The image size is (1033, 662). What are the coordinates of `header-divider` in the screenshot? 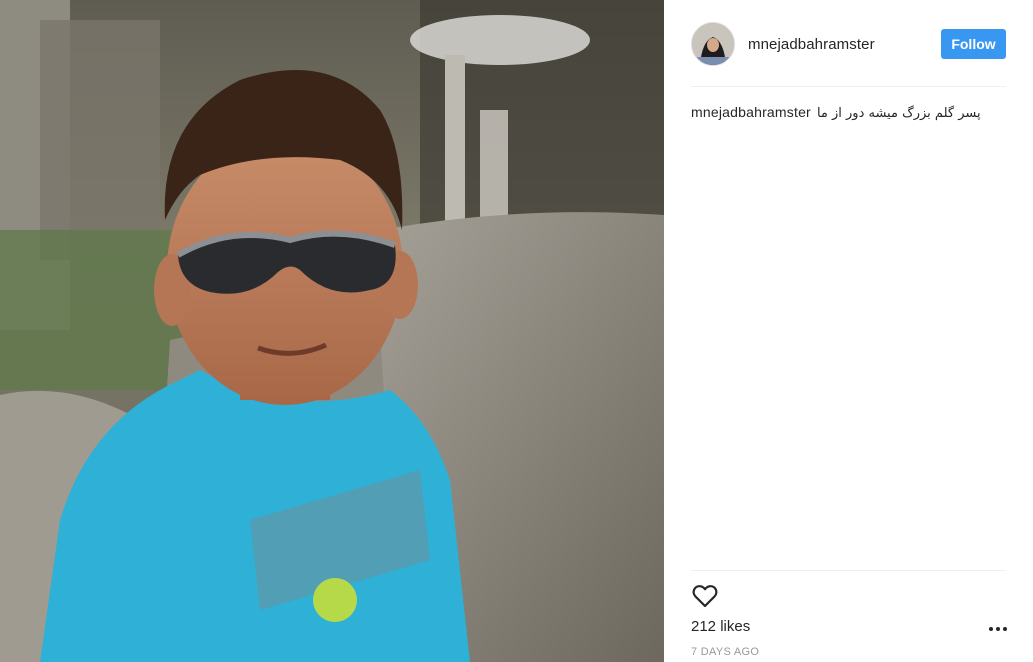 It's located at (848, 86).